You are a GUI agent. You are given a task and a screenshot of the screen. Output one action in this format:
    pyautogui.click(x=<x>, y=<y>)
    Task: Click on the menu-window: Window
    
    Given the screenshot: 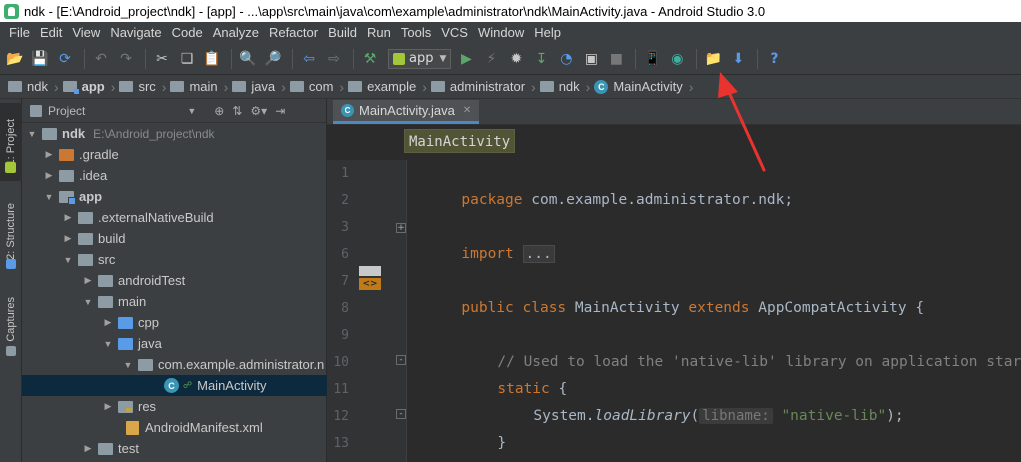 What is the action you would take?
    pyautogui.click(x=501, y=32)
    